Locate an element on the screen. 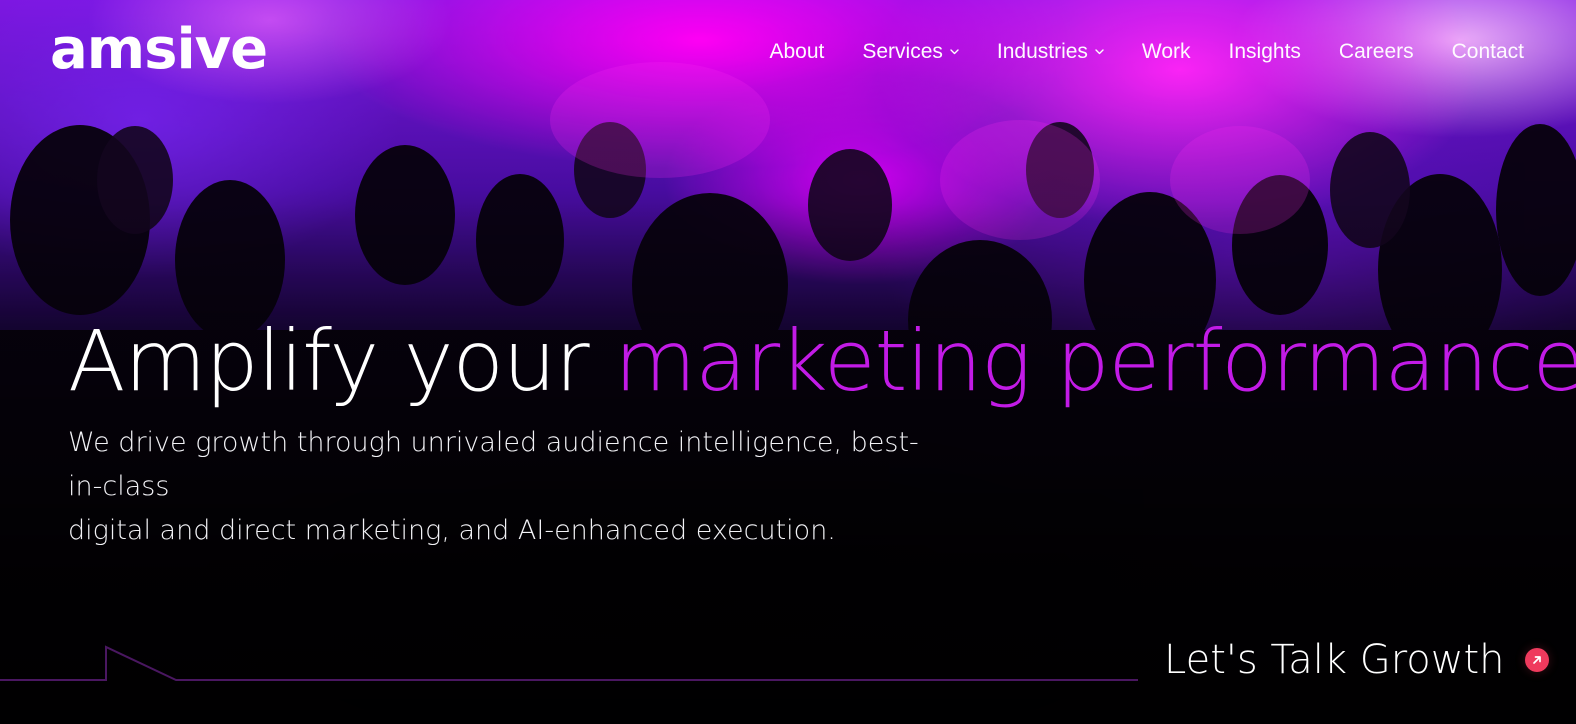  hero-headline-accent: marketing performance. is located at coordinates (1095, 361).